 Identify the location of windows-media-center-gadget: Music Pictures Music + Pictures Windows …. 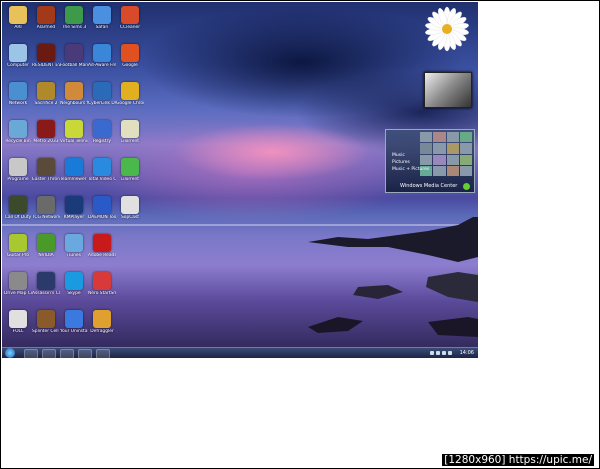
(430, 161).